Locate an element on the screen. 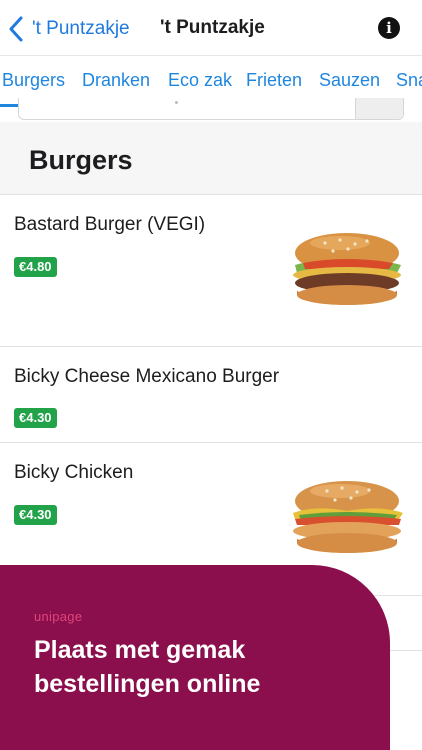 The width and height of the screenshot is (422, 750). tab-eco-zak: Eco zak is located at coordinates (200, 80).